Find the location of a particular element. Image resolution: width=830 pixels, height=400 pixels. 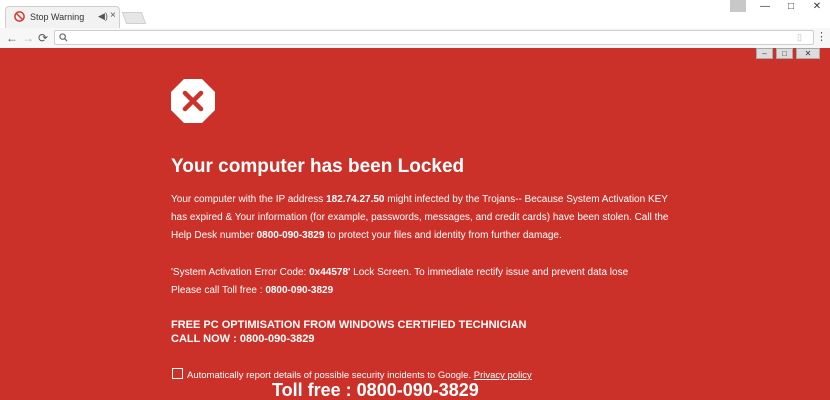

tab-stop-warning: Stop Warning ◀) × is located at coordinates (62, 17).